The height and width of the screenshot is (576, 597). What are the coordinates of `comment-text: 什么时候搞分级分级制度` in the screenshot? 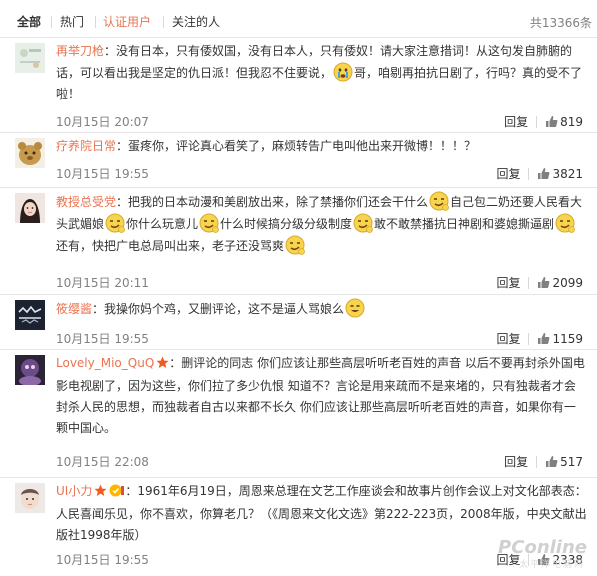 It's located at (286, 224).